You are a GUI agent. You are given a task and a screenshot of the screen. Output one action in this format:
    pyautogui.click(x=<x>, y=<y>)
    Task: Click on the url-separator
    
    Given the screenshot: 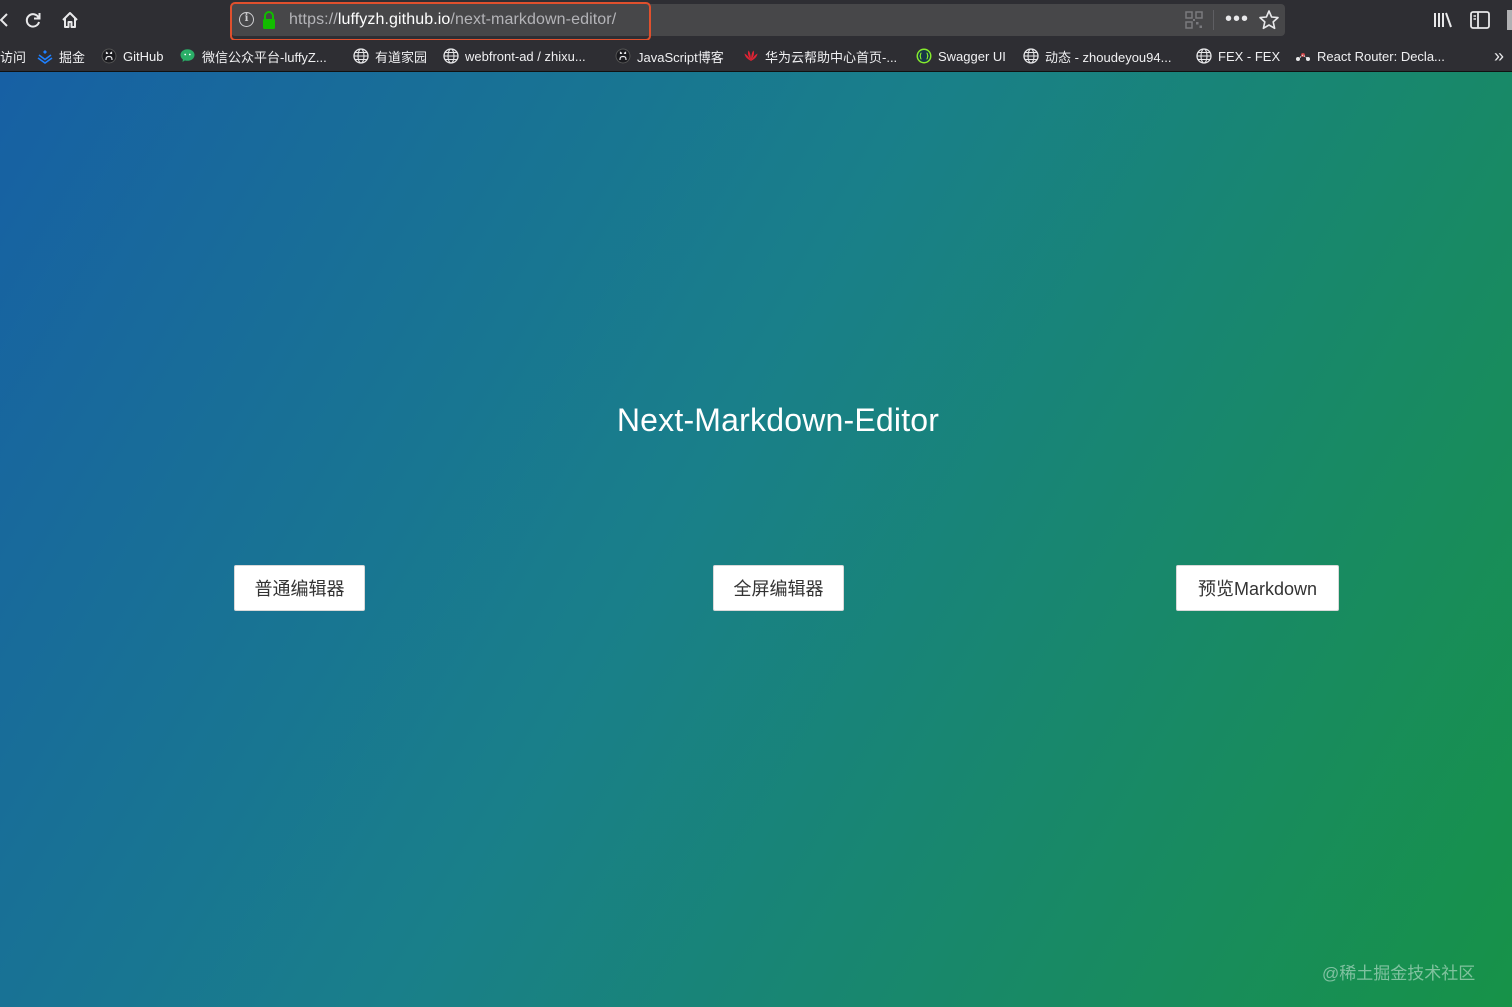 What is the action you would take?
    pyautogui.click(x=1213, y=20)
    